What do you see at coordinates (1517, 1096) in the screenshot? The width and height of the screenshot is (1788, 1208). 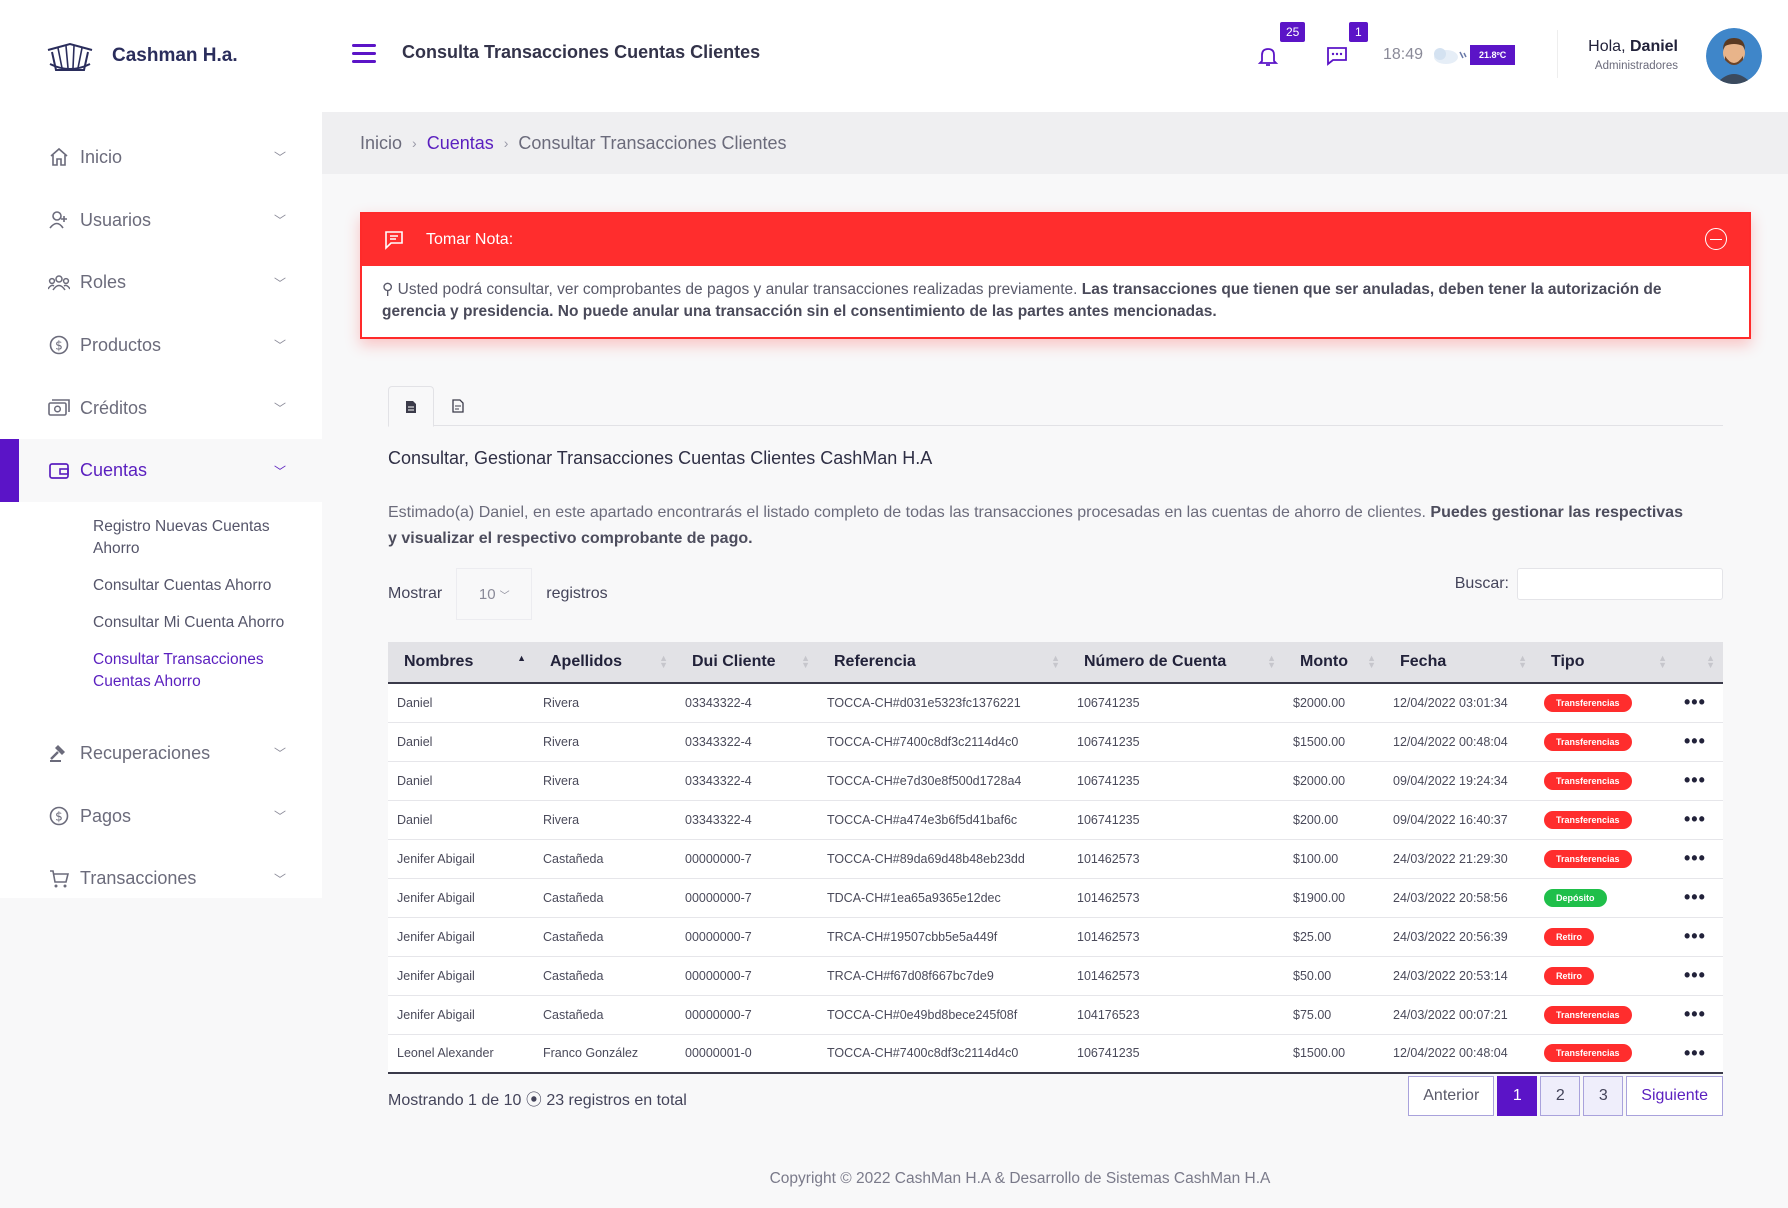 I see `pagination-page-1: 1` at bounding box center [1517, 1096].